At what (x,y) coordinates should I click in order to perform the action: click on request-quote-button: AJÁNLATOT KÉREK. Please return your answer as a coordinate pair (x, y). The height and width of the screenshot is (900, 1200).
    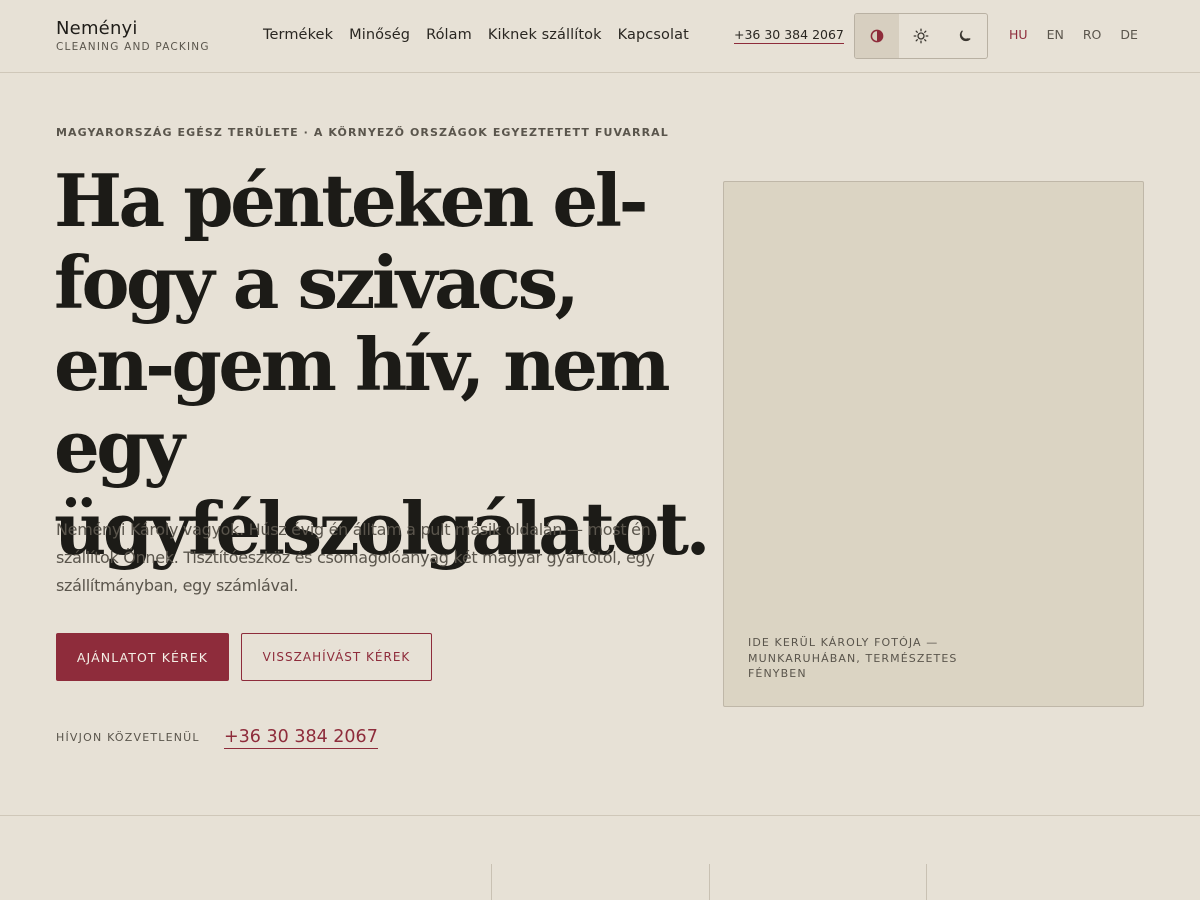
    Looking at the image, I should click on (142, 657).